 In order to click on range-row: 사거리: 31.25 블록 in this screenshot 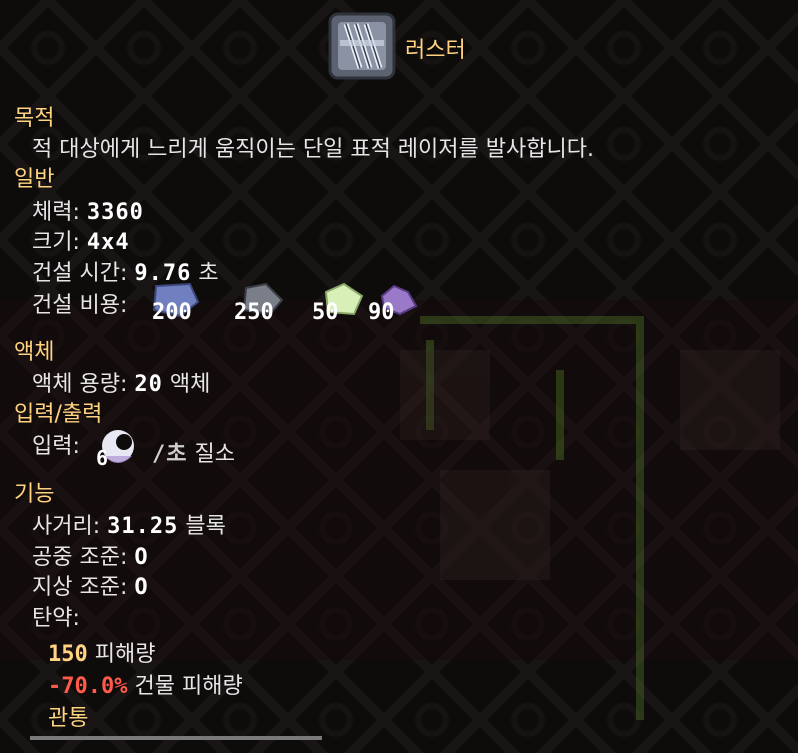, I will do `click(129, 524)`.